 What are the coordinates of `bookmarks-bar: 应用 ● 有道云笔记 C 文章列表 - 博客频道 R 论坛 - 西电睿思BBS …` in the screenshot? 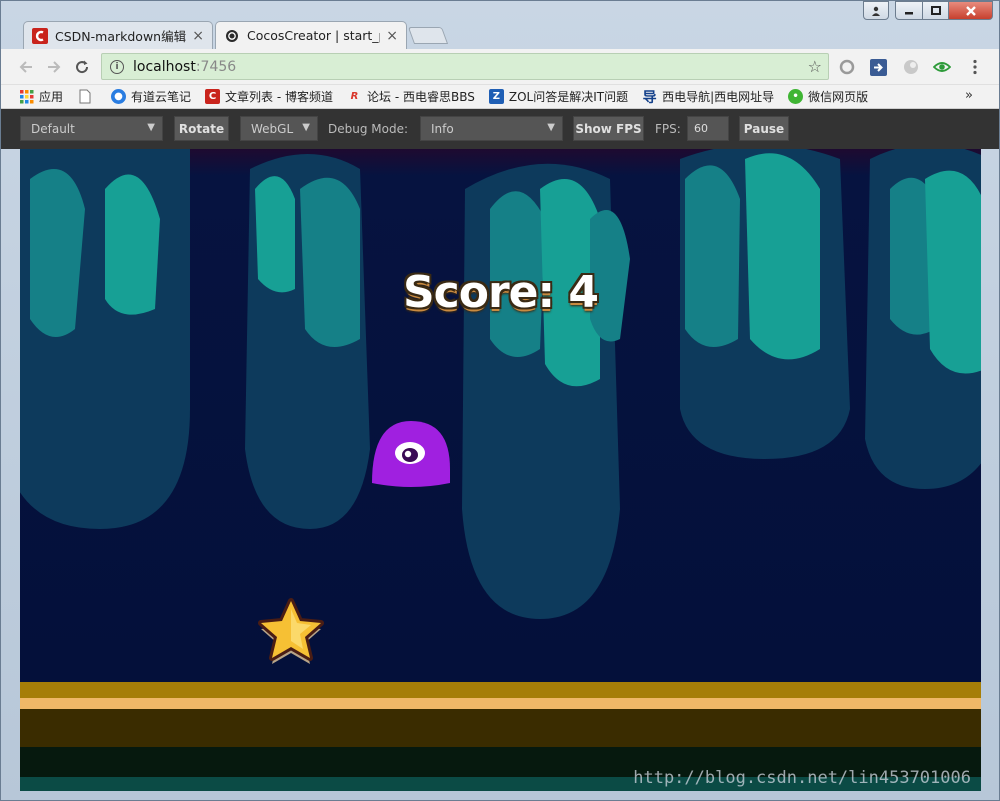 It's located at (500, 97).